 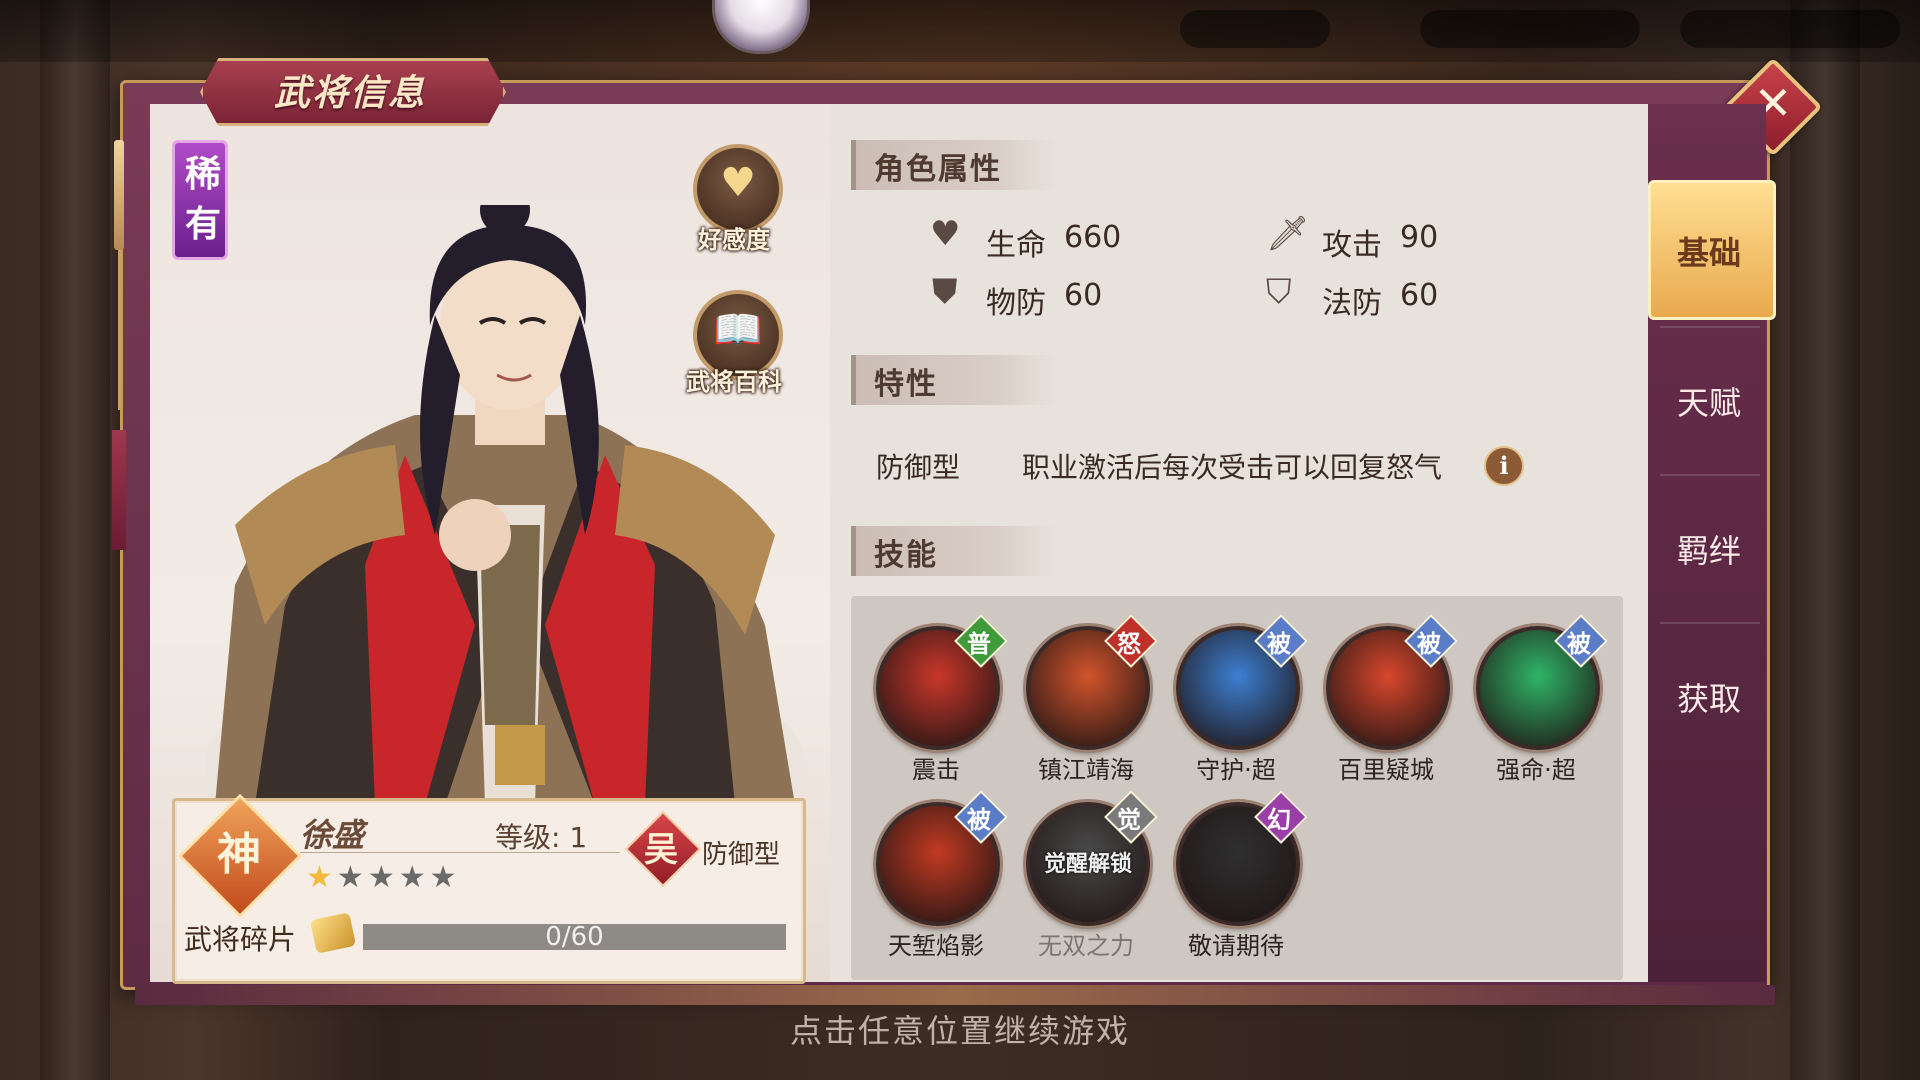 I want to click on hero-level: 等级: 1, so click(x=541, y=837).